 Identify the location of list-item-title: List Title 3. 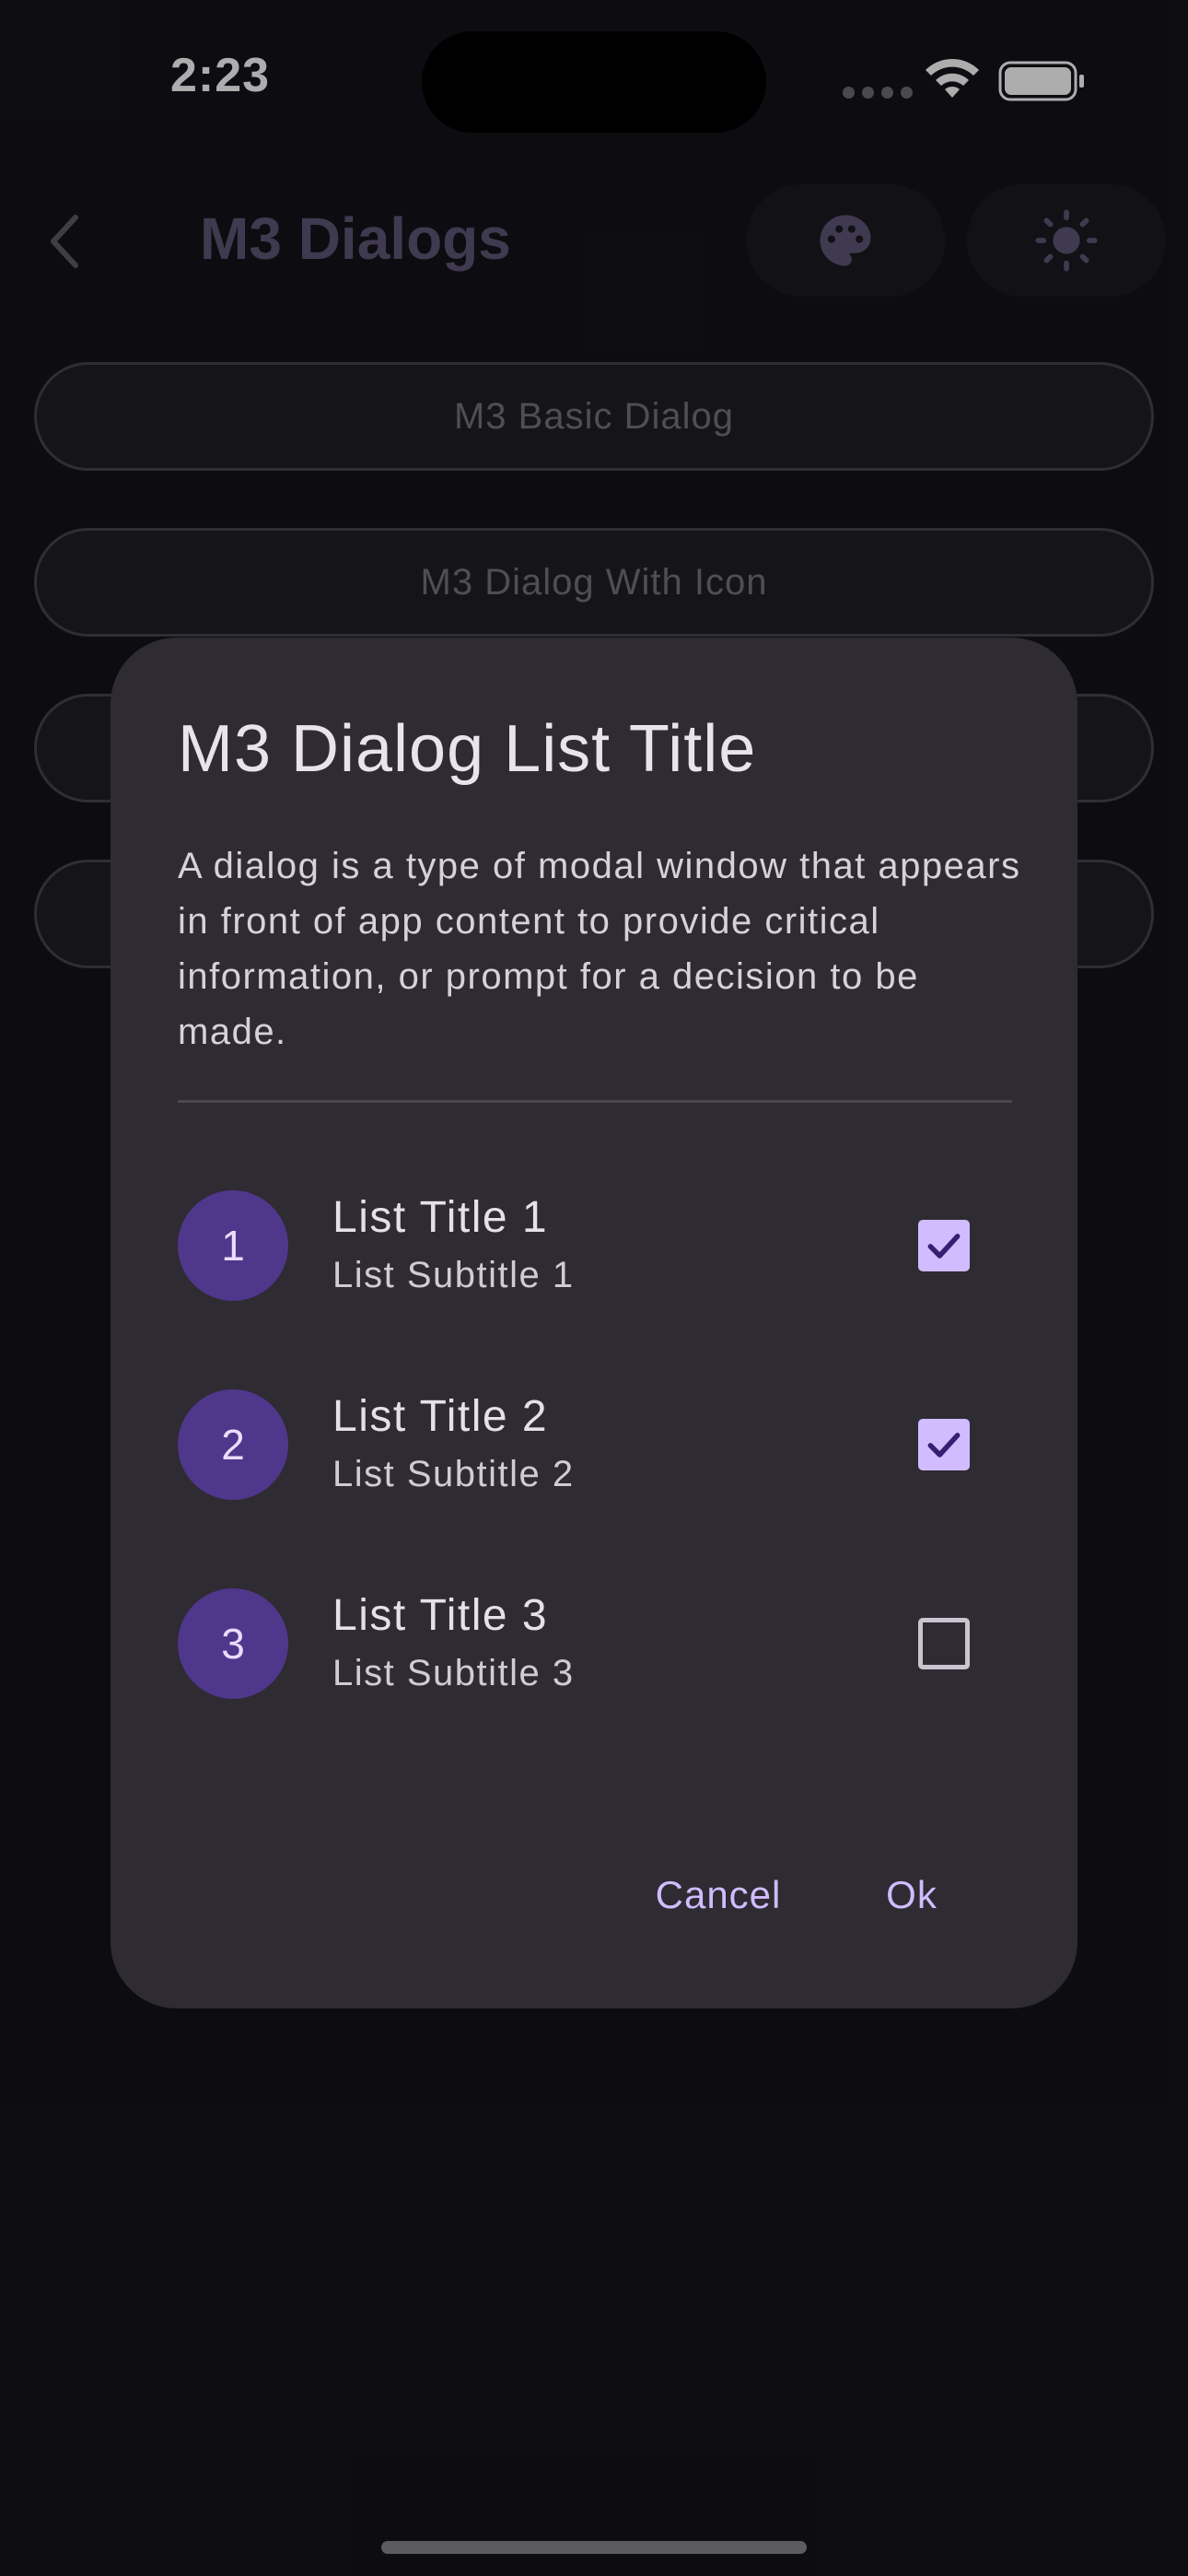
(440, 1615).